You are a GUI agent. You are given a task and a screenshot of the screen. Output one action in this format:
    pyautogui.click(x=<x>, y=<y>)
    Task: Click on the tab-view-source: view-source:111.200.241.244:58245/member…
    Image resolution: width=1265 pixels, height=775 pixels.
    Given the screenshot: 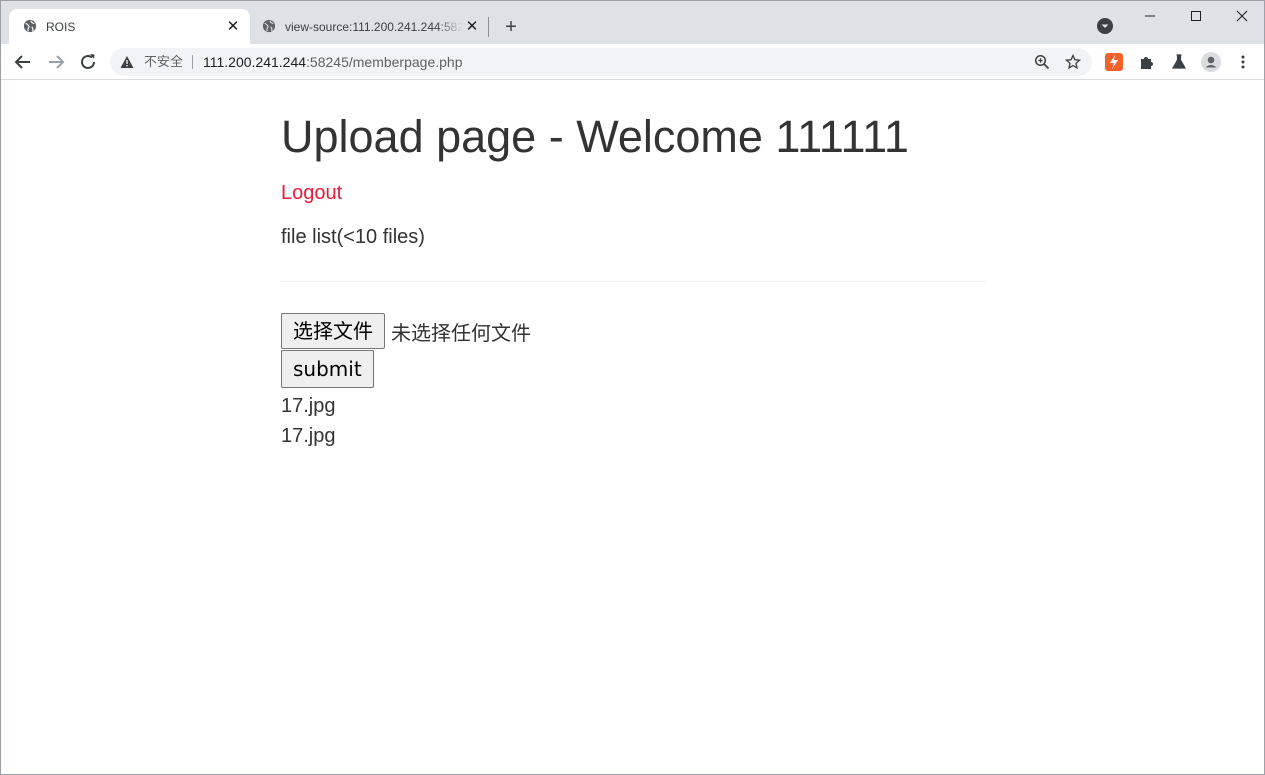 What is the action you would take?
    pyautogui.click(x=370, y=26)
    